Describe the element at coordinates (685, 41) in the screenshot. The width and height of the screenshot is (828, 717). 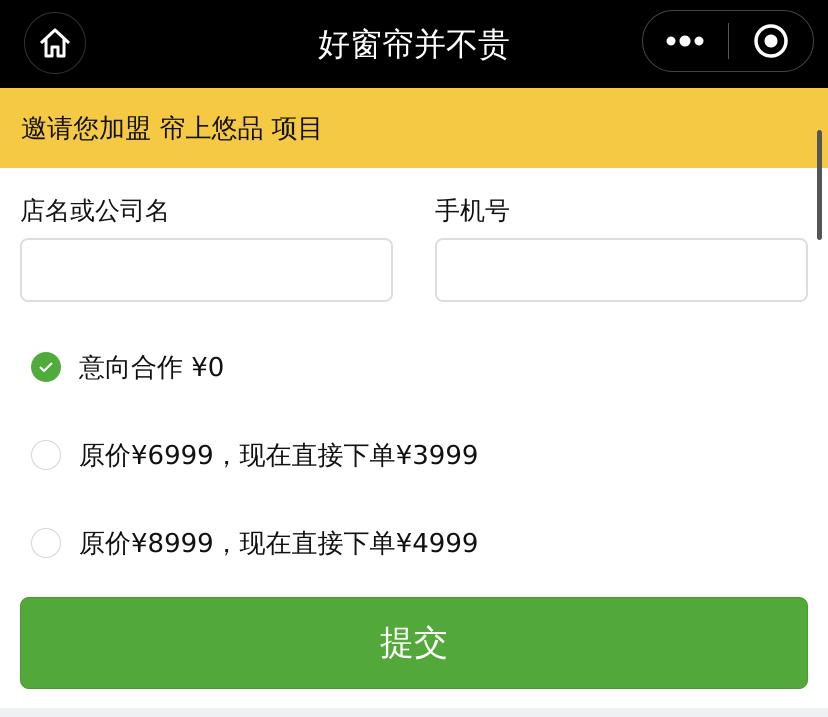
I see `more-icon` at that location.